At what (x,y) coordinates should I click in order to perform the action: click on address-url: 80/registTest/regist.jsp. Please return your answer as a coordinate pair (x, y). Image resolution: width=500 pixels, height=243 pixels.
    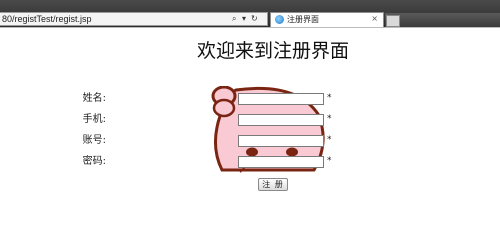
    Looking at the image, I should click on (47, 19).